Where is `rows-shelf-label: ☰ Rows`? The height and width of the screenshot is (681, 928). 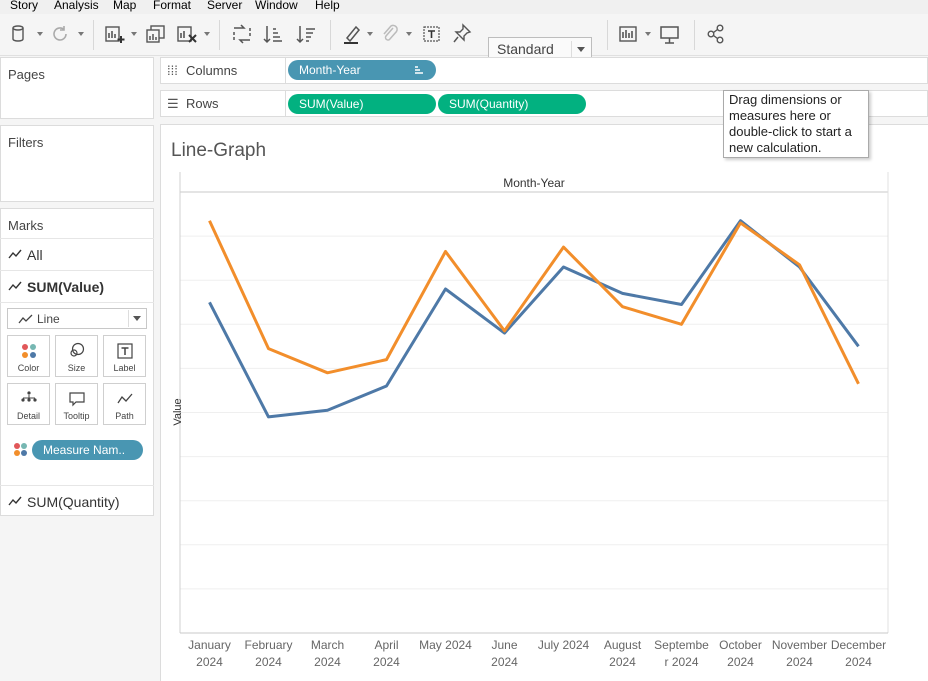
rows-shelf-label: ☰ Rows is located at coordinates (193, 103).